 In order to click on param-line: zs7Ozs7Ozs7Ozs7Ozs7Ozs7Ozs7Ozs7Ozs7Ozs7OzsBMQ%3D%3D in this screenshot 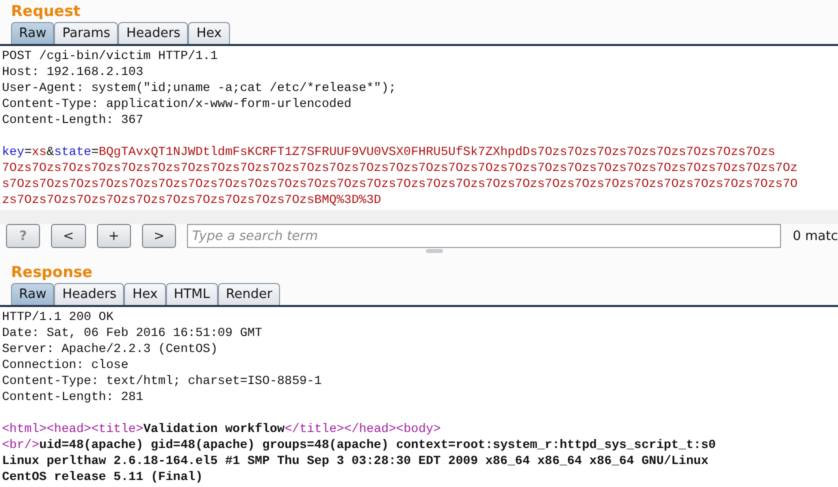, I will do `click(192, 200)`.